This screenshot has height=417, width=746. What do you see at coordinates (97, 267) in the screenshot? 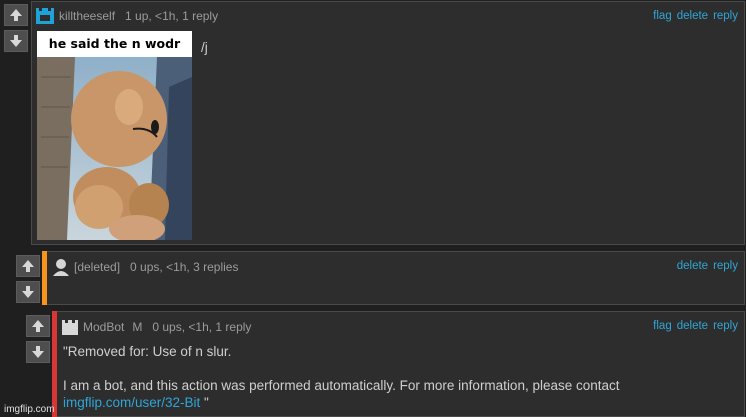
I see `username: [deleted]` at bounding box center [97, 267].